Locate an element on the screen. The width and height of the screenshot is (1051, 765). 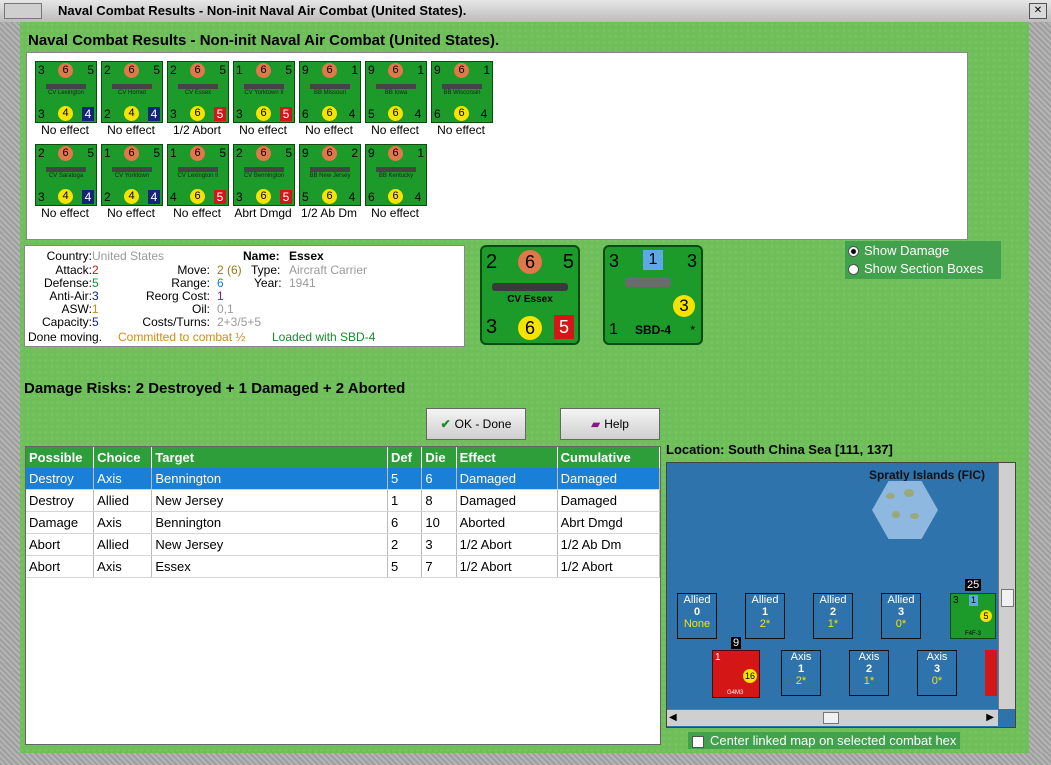
oil-label: Oil: is located at coordinates (201, 309).